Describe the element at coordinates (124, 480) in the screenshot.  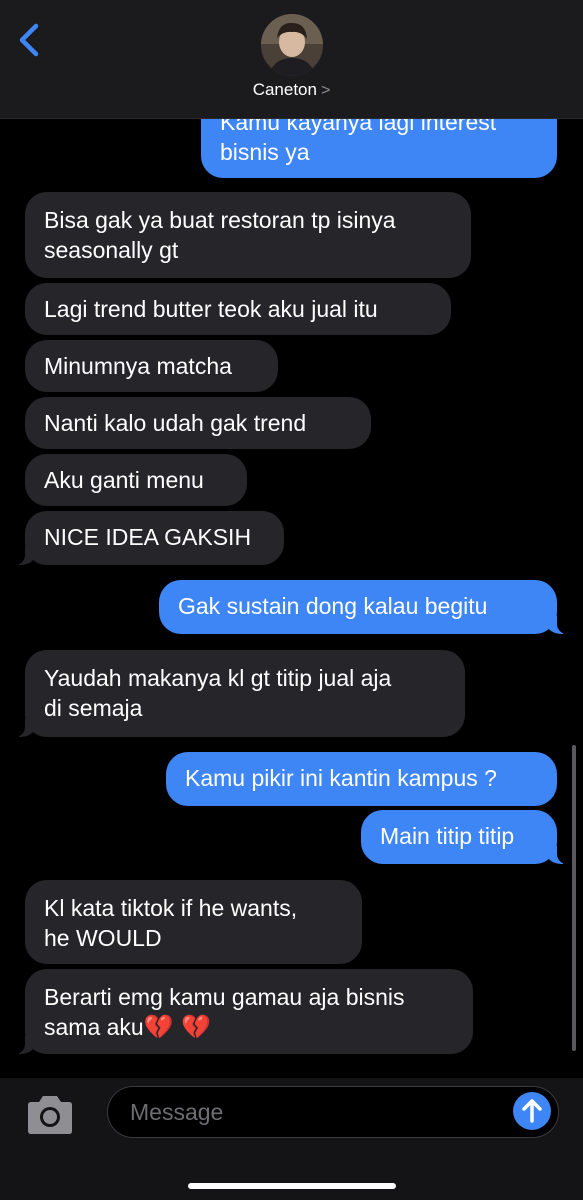
I see `message-line: Aku ganti menu` at that location.